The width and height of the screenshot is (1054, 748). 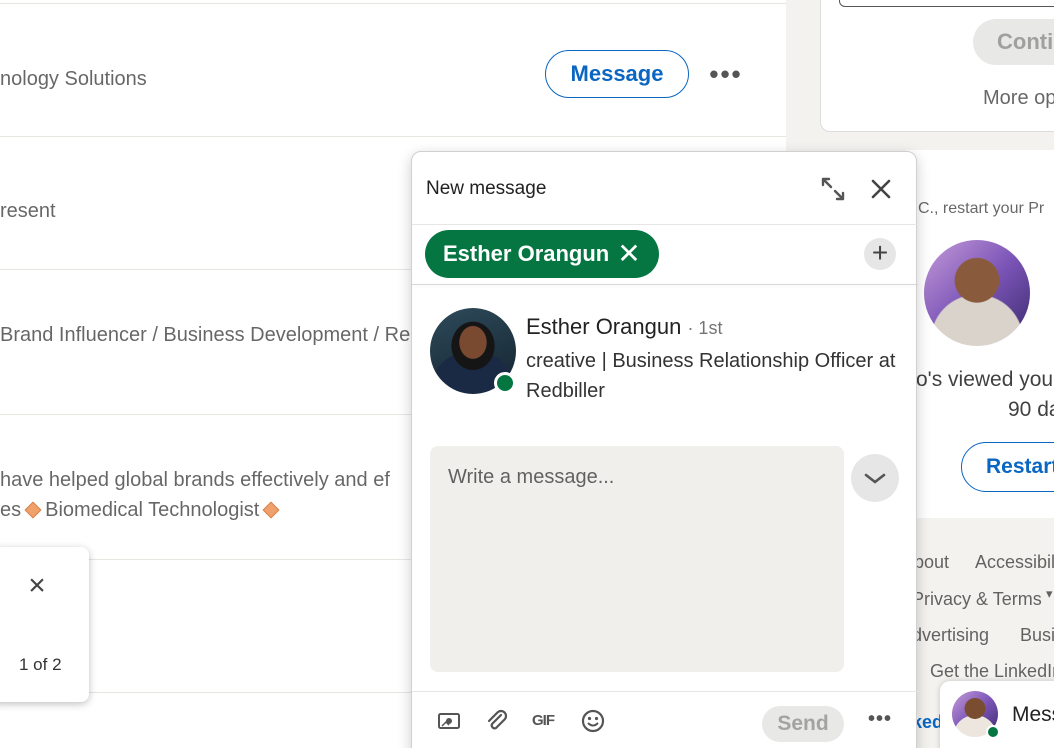 I want to click on gif-icon: GIF, so click(x=543, y=720).